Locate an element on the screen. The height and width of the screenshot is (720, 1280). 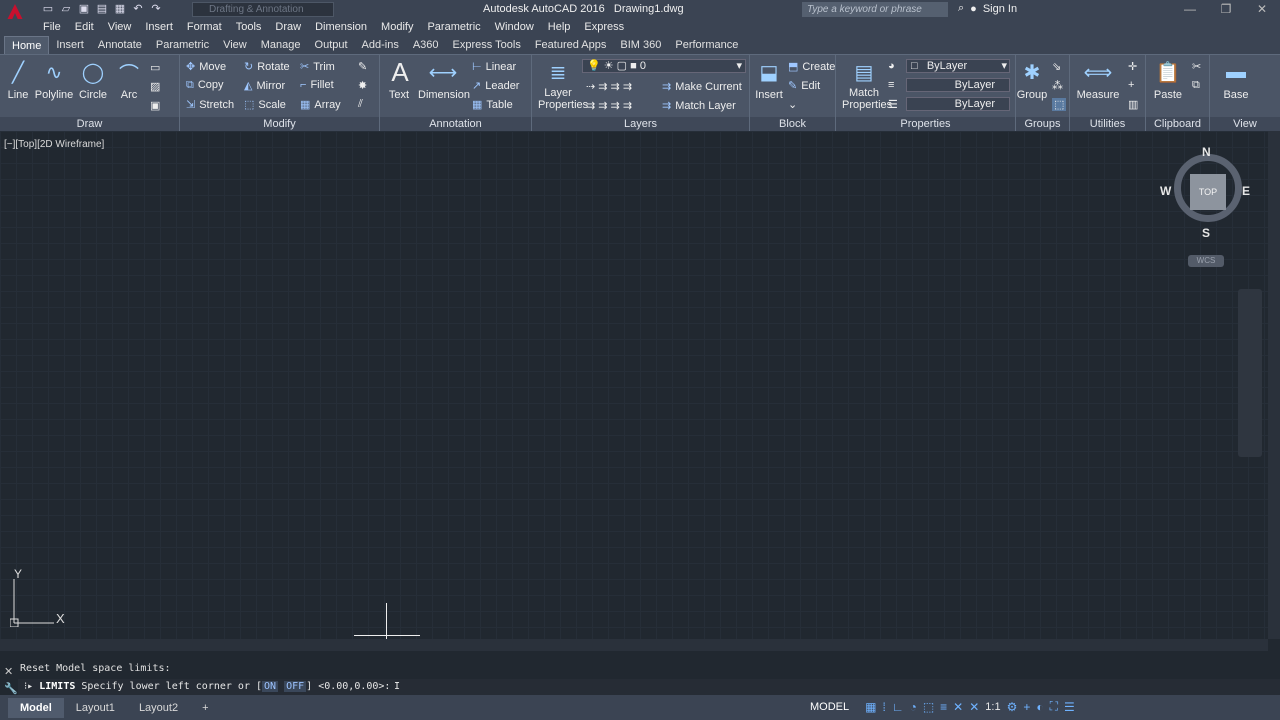
fillet-button: ⌐ Fillet is located at coordinates (317, 85).